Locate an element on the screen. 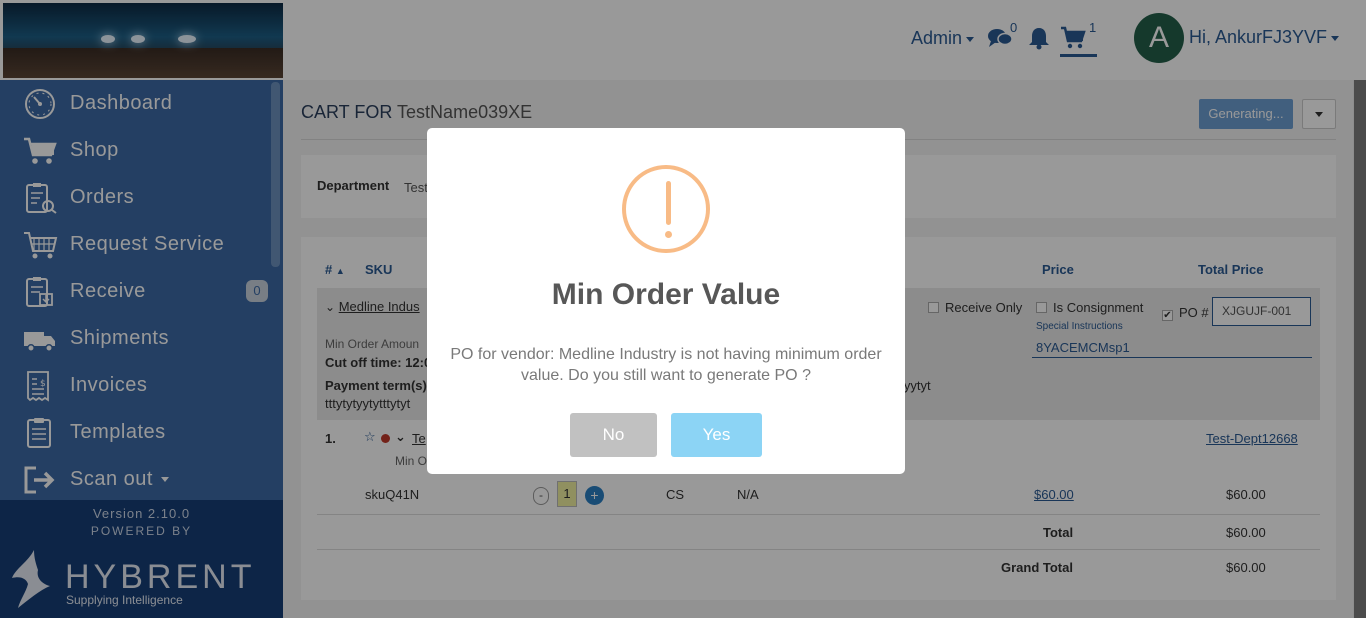 The height and width of the screenshot is (618, 1366). dialog-title: Min Order Value is located at coordinates (666, 294).